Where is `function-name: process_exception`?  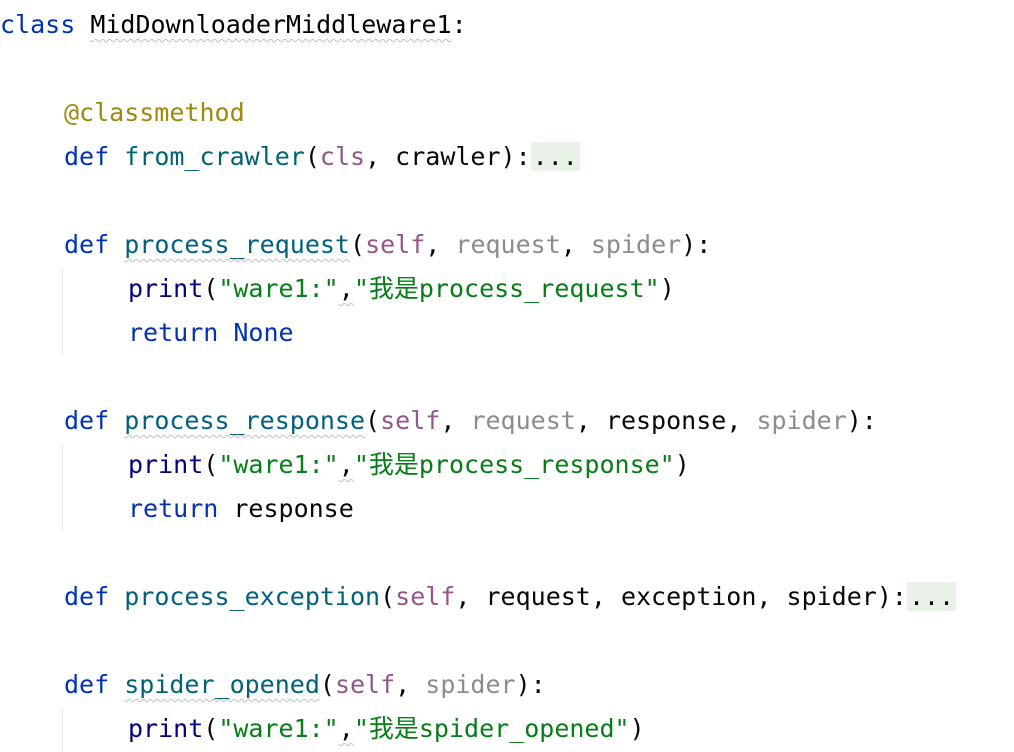
function-name: process_exception is located at coordinates (252, 596).